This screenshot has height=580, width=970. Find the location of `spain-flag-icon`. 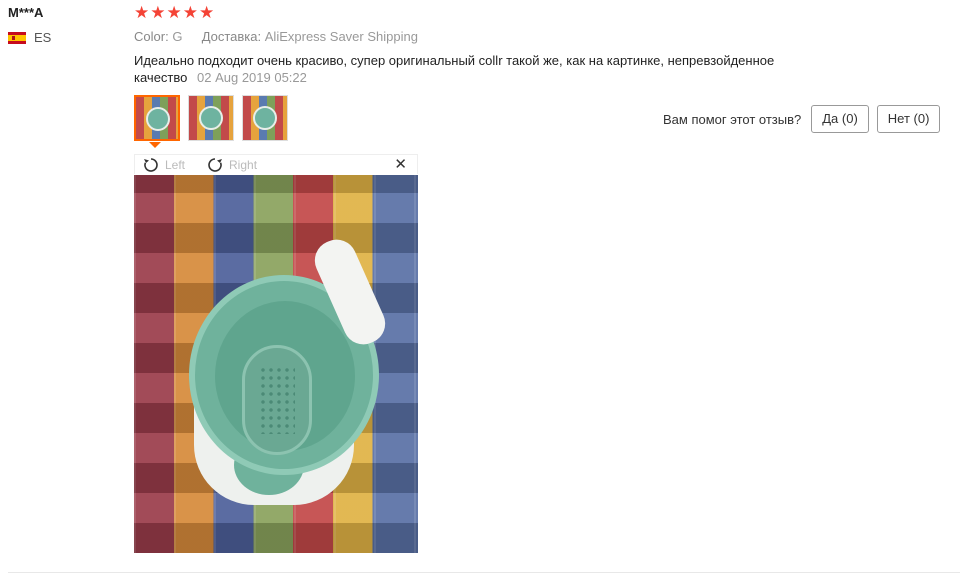

spain-flag-icon is located at coordinates (17, 37).